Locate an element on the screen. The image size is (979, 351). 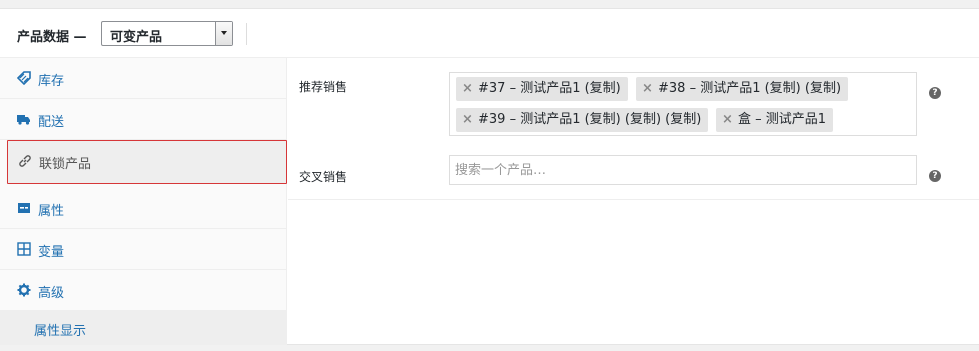
tab-variations: 变量 is located at coordinates (143, 249).